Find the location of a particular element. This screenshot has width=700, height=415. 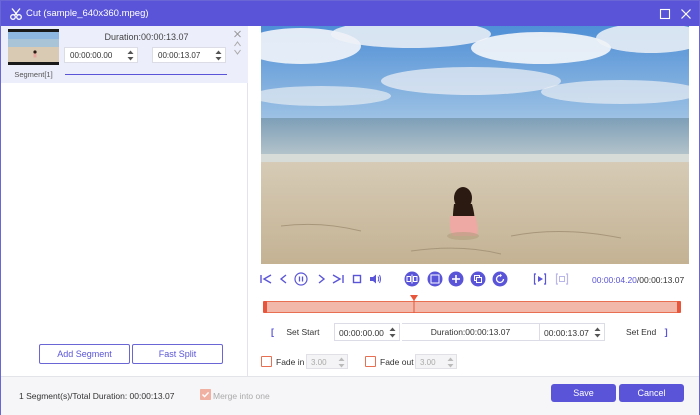

close-icon is located at coordinates (686, 14).